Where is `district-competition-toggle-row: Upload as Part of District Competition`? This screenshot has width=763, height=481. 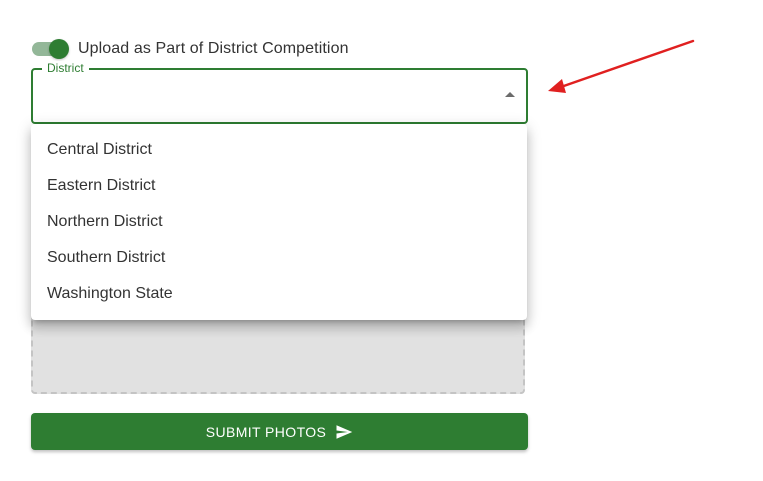
district-competition-toggle-row: Upload as Part of District Competition is located at coordinates (190, 49).